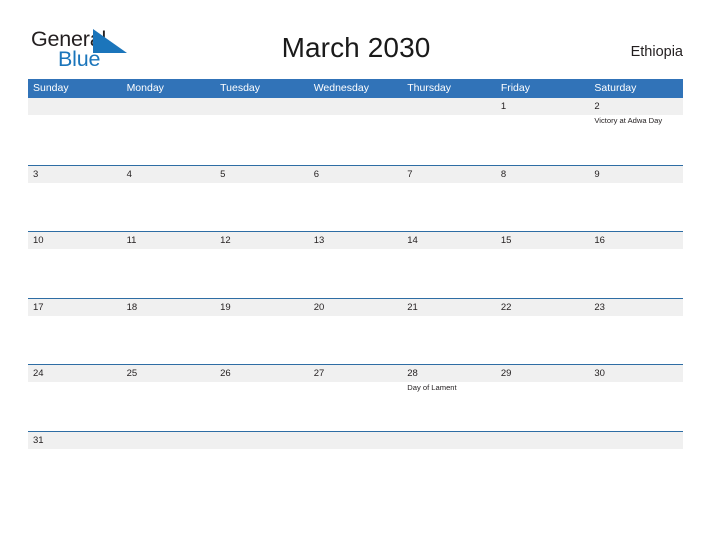 The width and height of the screenshot is (712, 550). I want to click on day-cell: 17, so click(75, 332).